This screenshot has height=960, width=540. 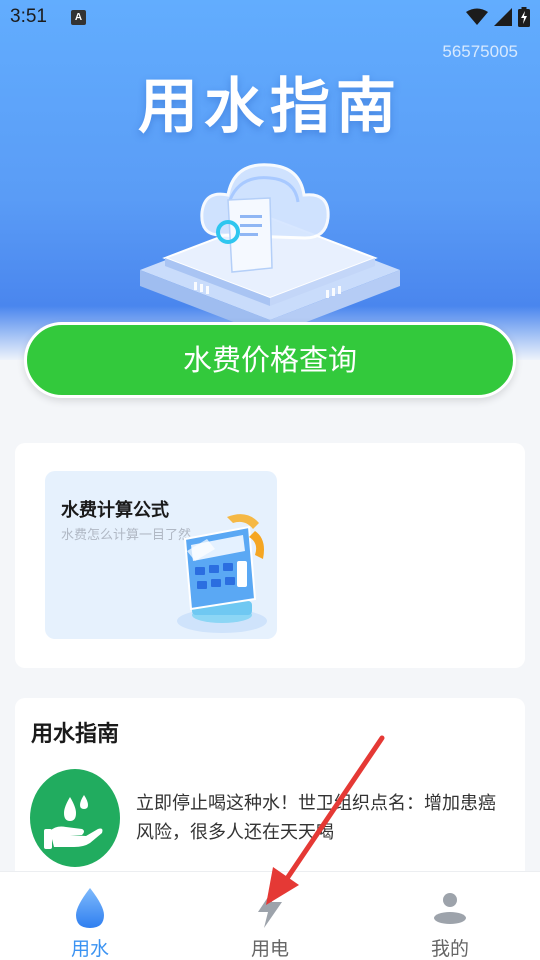 I want to click on status-time: 3:51, so click(x=28, y=16).